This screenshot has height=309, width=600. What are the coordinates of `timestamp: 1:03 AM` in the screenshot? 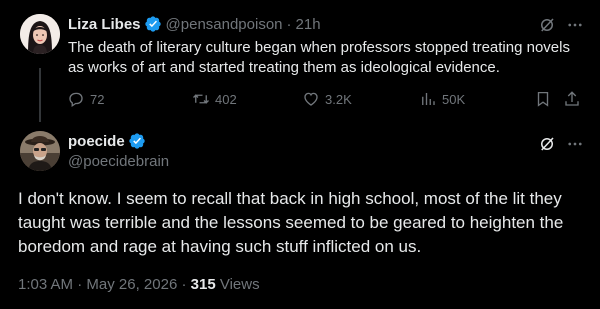 It's located at (45, 284).